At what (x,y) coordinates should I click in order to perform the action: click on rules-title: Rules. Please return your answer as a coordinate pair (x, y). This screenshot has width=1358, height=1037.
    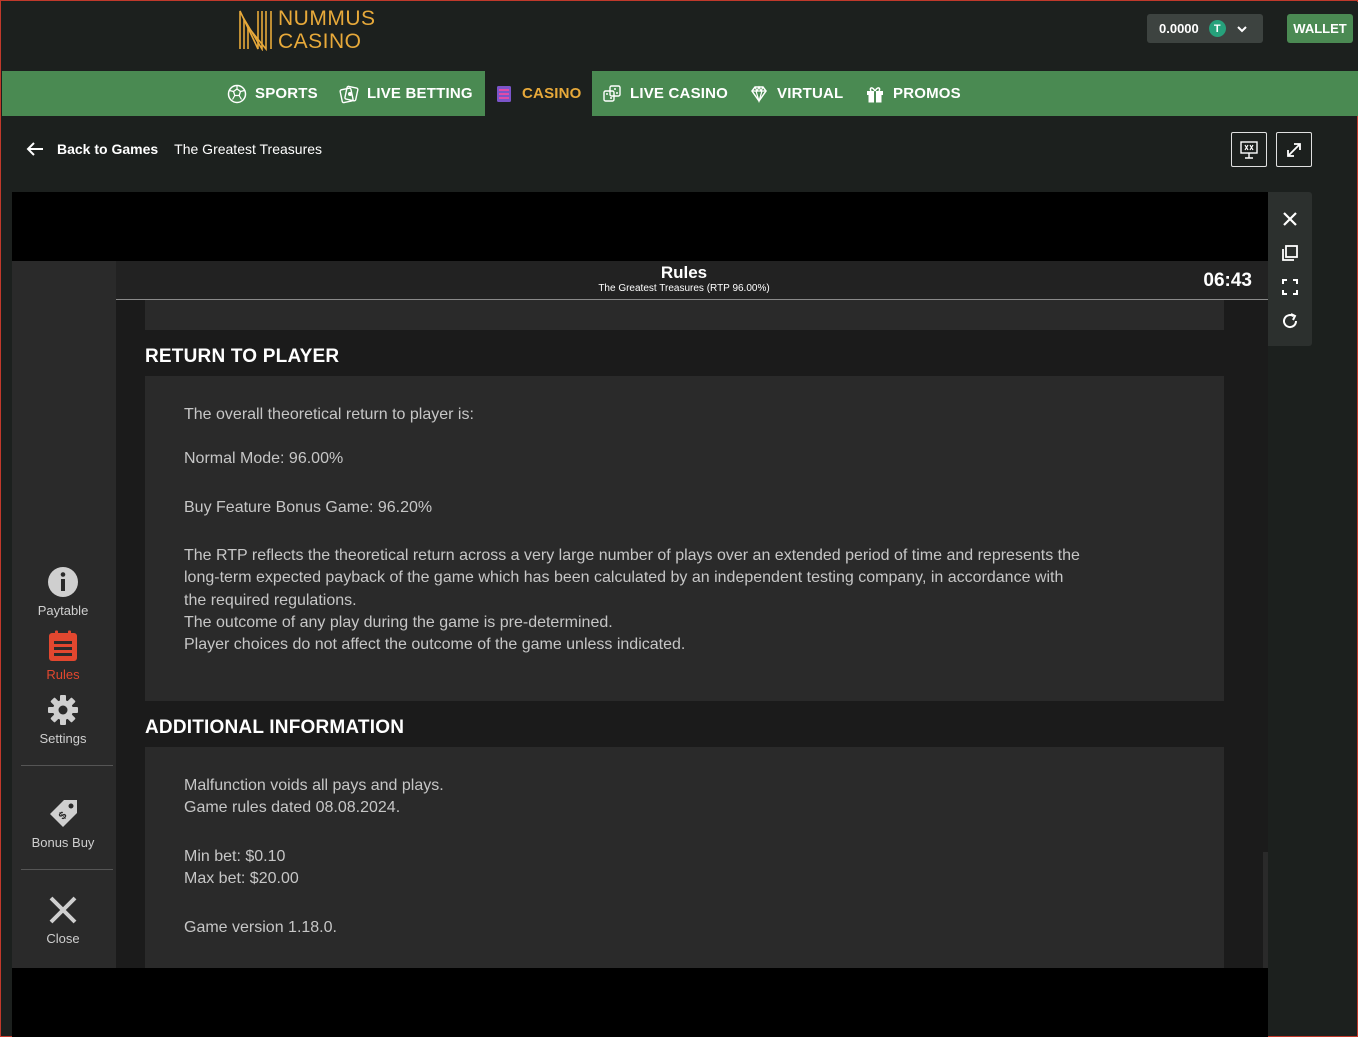
    Looking at the image, I should click on (684, 272).